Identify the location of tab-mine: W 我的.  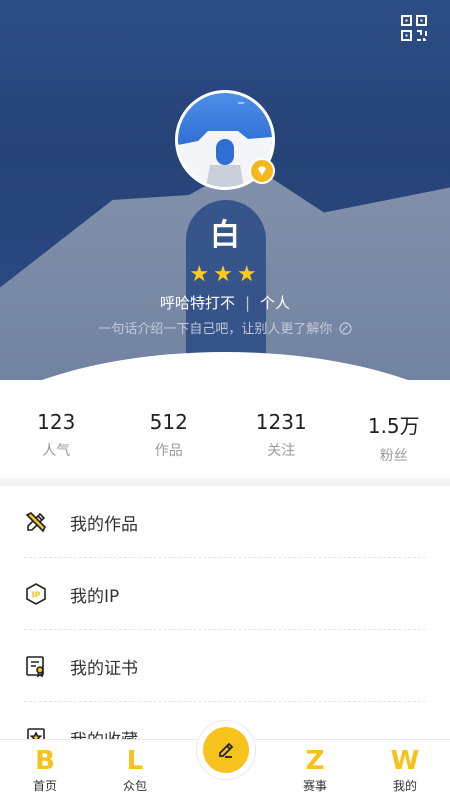
(405, 770).